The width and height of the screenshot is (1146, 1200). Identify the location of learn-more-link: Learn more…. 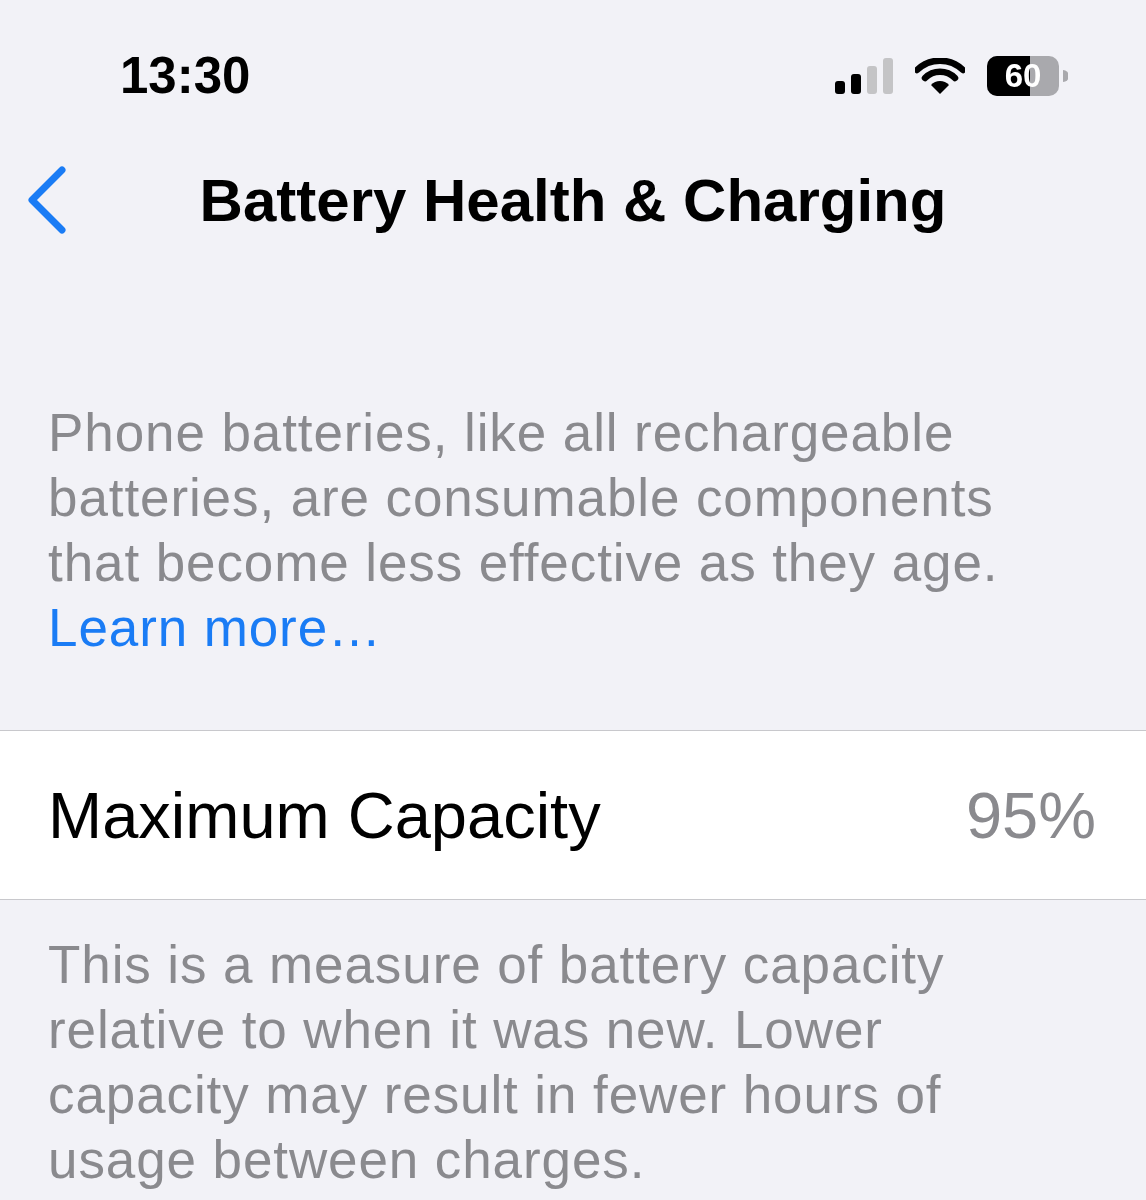
(215, 627).